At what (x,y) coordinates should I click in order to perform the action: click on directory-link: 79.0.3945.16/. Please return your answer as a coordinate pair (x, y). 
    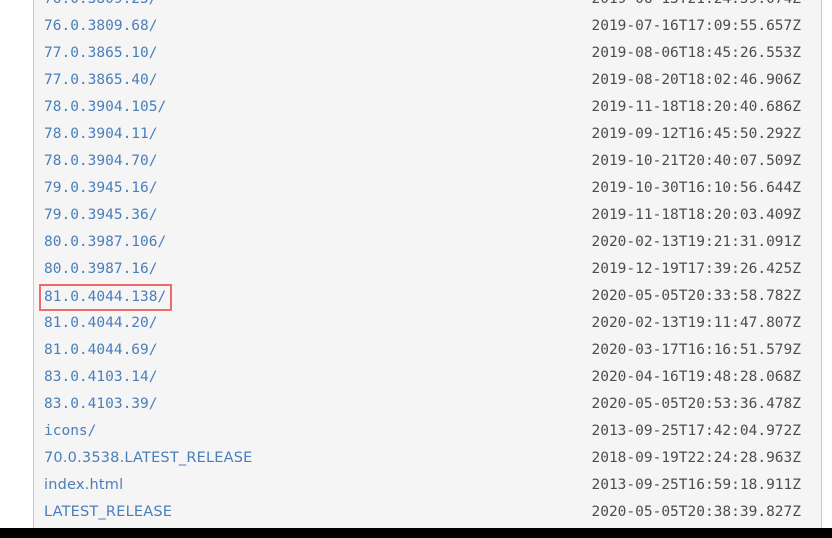
    Looking at the image, I should click on (101, 188).